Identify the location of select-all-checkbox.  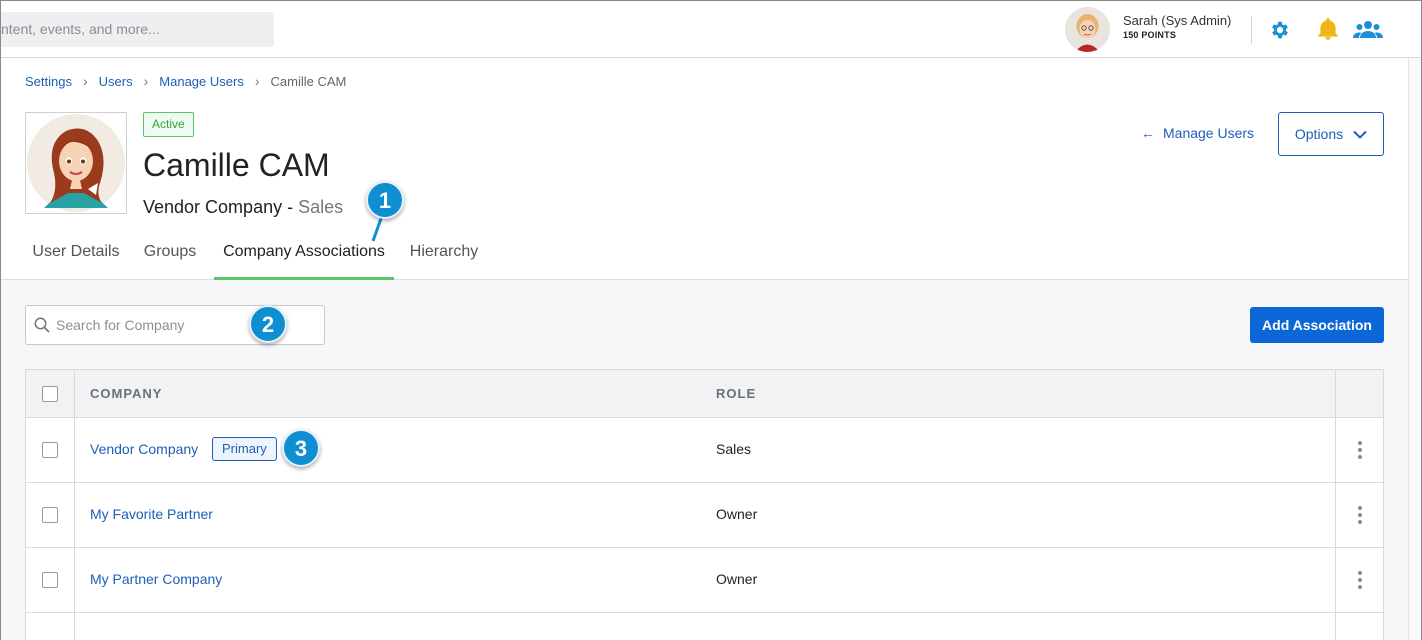
(50, 394).